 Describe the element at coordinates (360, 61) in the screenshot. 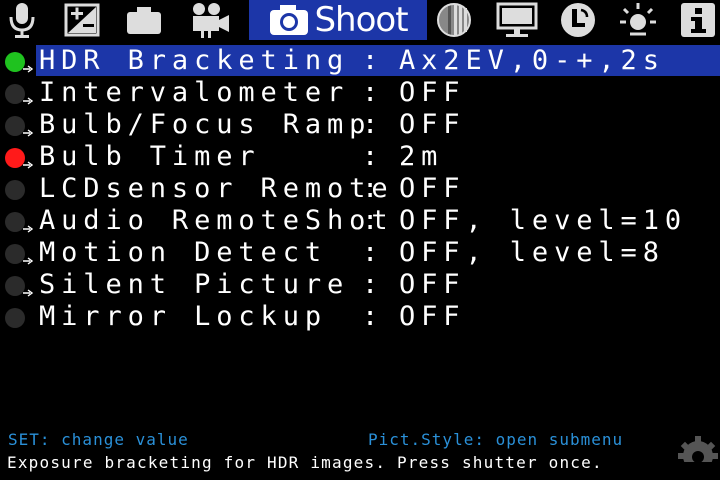

I see `menu-item-hdr-bracketing: HDR Bracketing : Ax2EV,0-+,2s` at that location.